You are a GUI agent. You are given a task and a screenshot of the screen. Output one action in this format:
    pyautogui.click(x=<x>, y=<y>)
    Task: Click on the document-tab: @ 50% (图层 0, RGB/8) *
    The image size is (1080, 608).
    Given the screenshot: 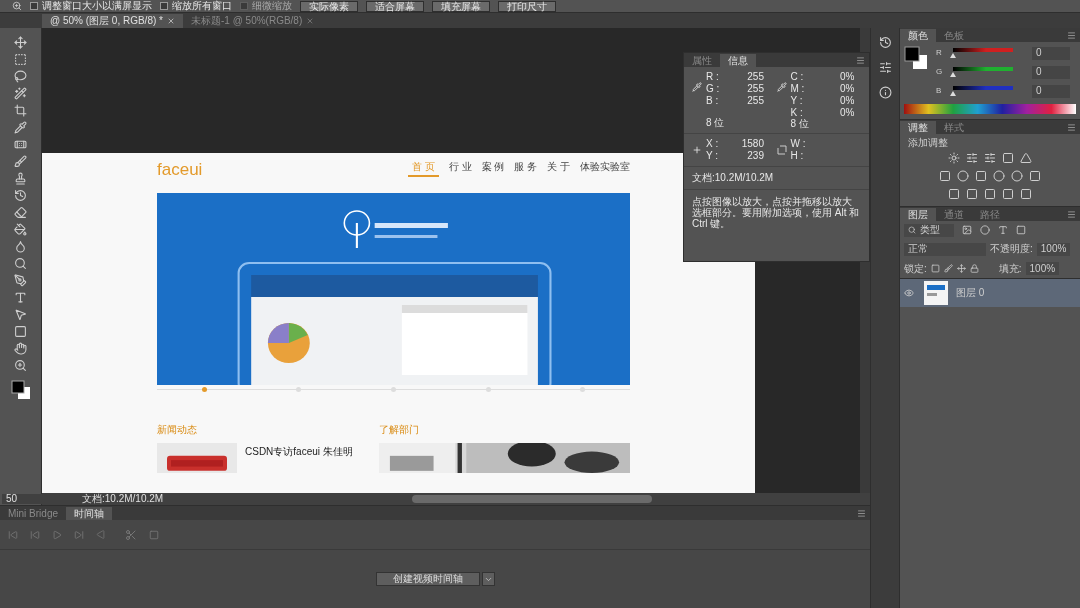 What is the action you would take?
    pyautogui.click(x=112, y=21)
    